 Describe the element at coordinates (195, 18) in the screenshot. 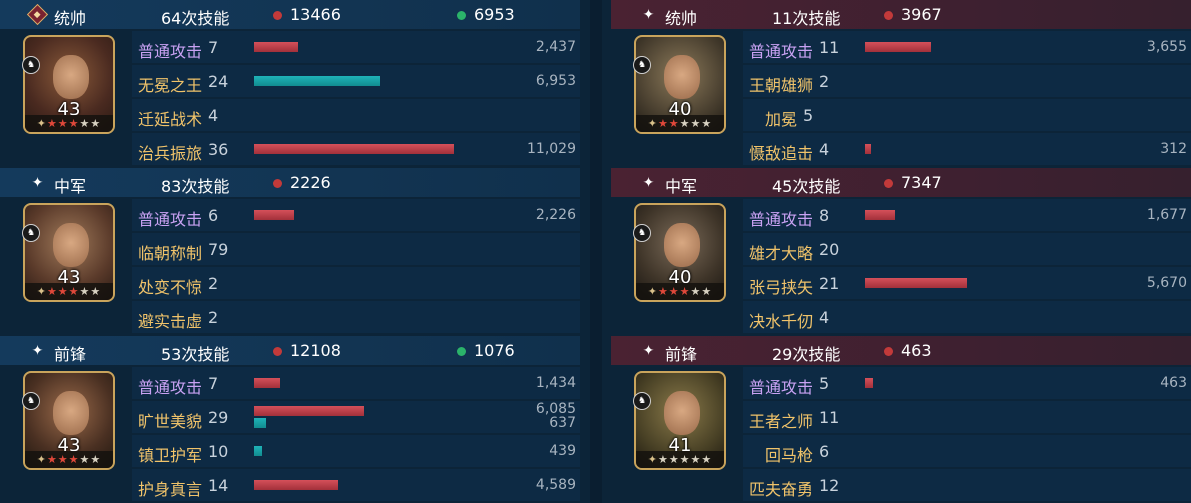

I see `cast-count: 64次技能` at that location.